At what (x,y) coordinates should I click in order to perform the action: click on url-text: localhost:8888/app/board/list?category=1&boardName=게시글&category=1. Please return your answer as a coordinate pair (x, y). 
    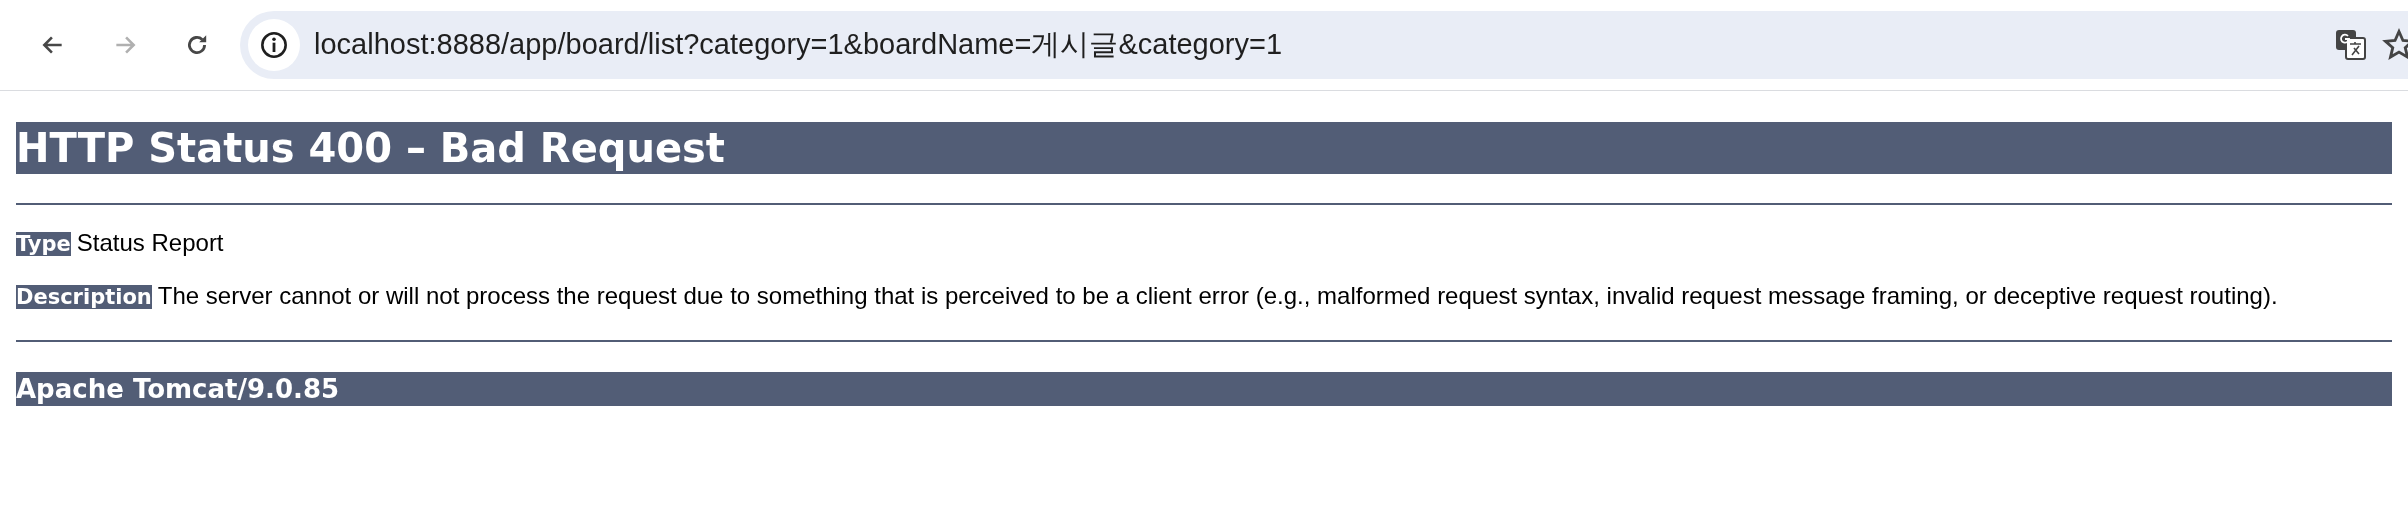
    Looking at the image, I should click on (798, 44).